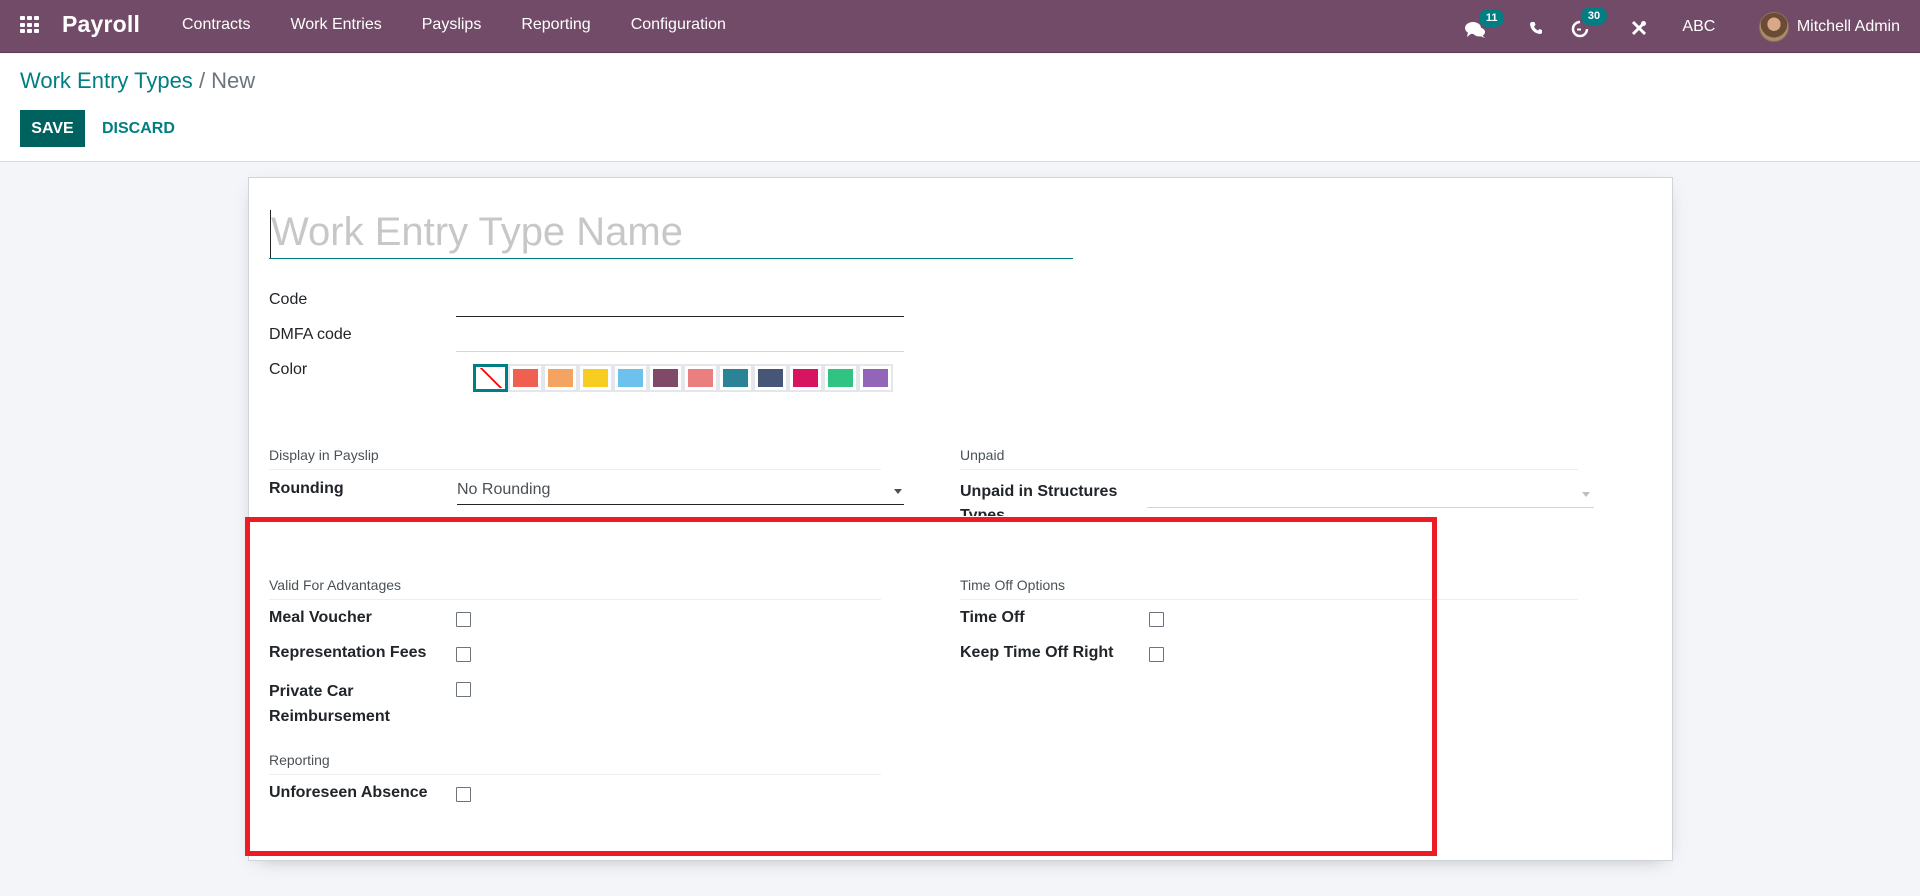 The image size is (1920, 896). What do you see at coordinates (1638, 27) in the screenshot?
I see `tools-icon` at bounding box center [1638, 27].